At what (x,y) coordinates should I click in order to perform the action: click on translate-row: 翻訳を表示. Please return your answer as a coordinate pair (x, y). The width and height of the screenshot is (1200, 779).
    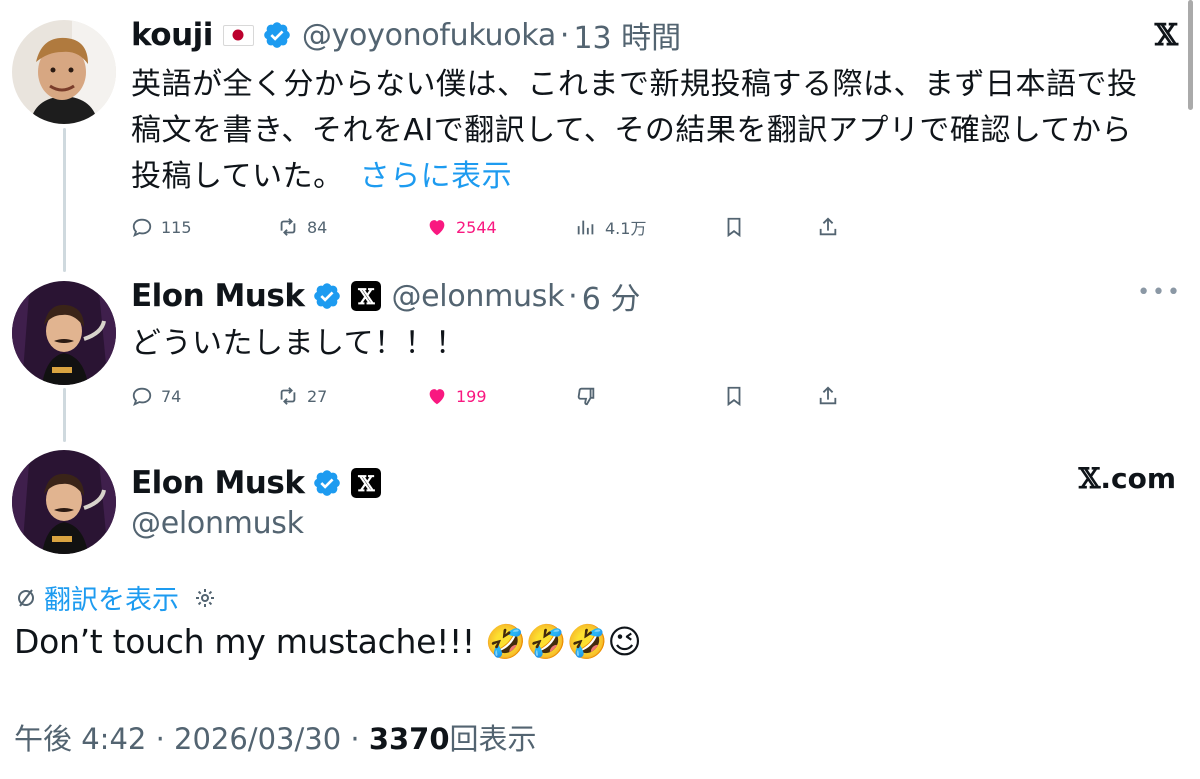
    Looking at the image, I should click on (115, 597).